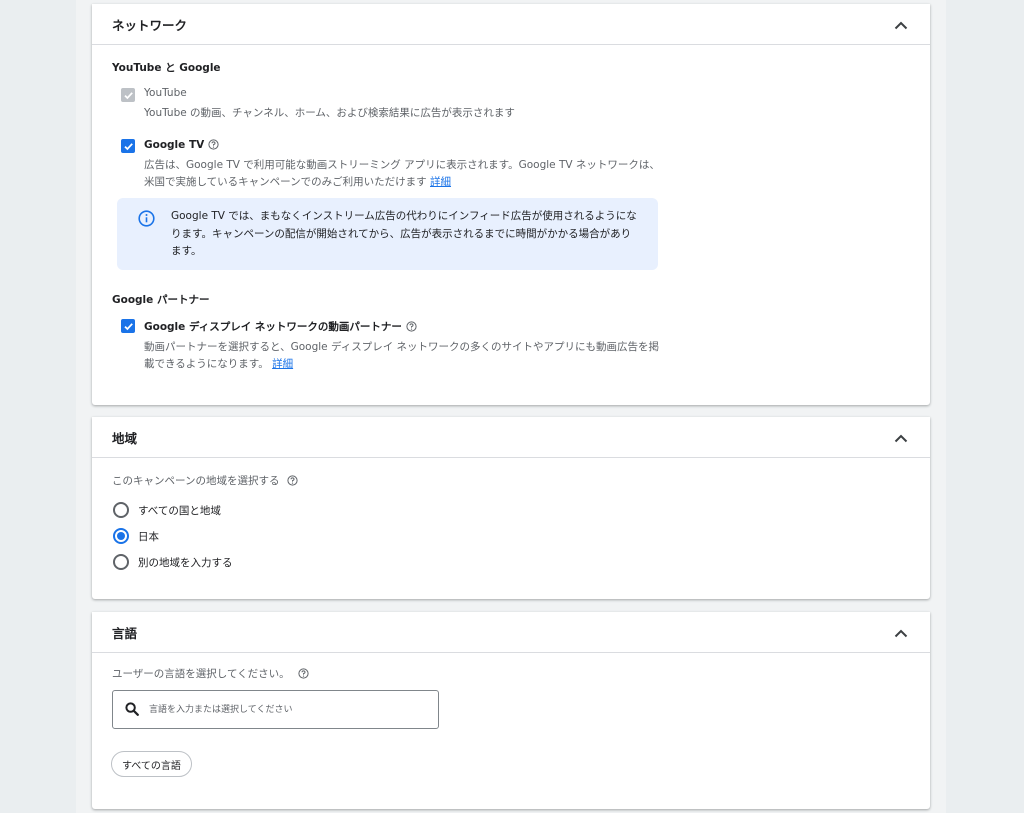  I want to click on display-partners-checkbox, so click(128, 326).